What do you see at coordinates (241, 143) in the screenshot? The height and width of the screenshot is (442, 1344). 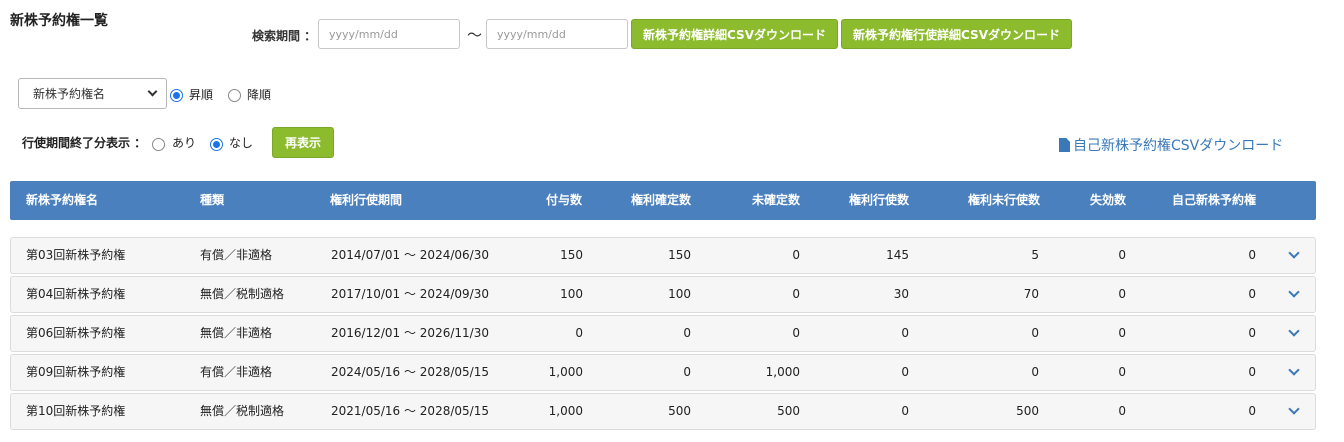 I see `expired-no-label: なし` at bounding box center [241, 143].